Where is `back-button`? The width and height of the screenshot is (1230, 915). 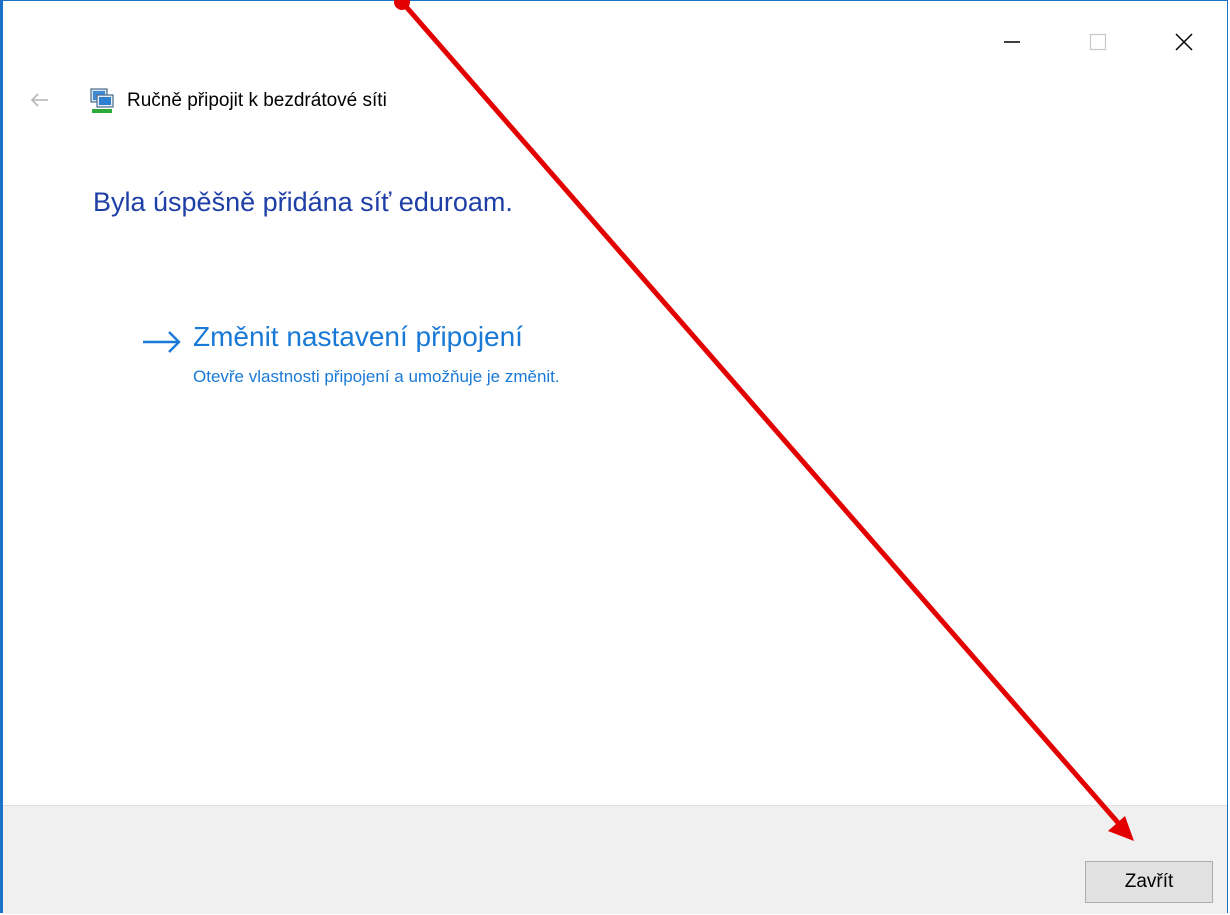
back-button is located at coordinates (40, 100).